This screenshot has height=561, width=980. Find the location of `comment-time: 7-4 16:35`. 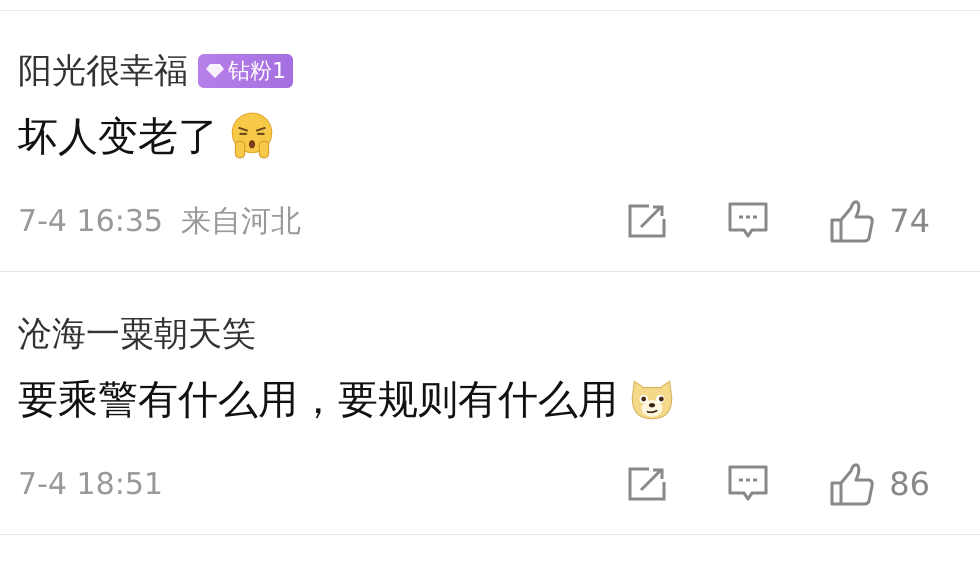

comment-time: 7-4 16:35 is located at coordinates (90, 221).